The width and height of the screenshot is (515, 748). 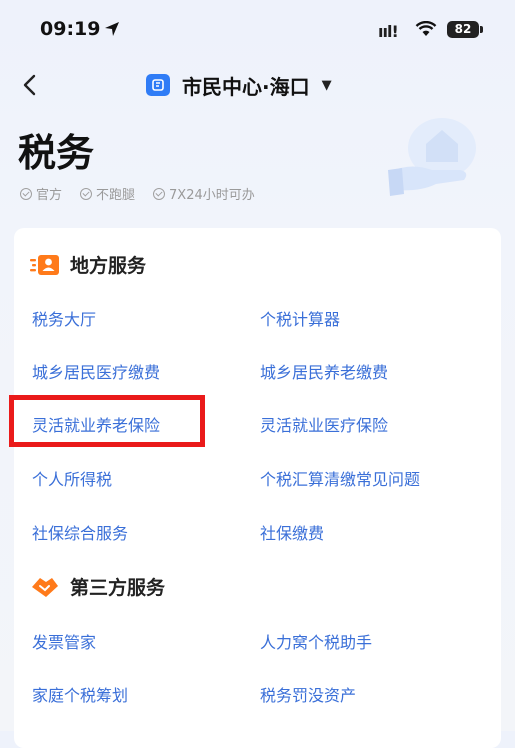 I want to click on local-services-header: 地方服务, so click(x=88, y=264).